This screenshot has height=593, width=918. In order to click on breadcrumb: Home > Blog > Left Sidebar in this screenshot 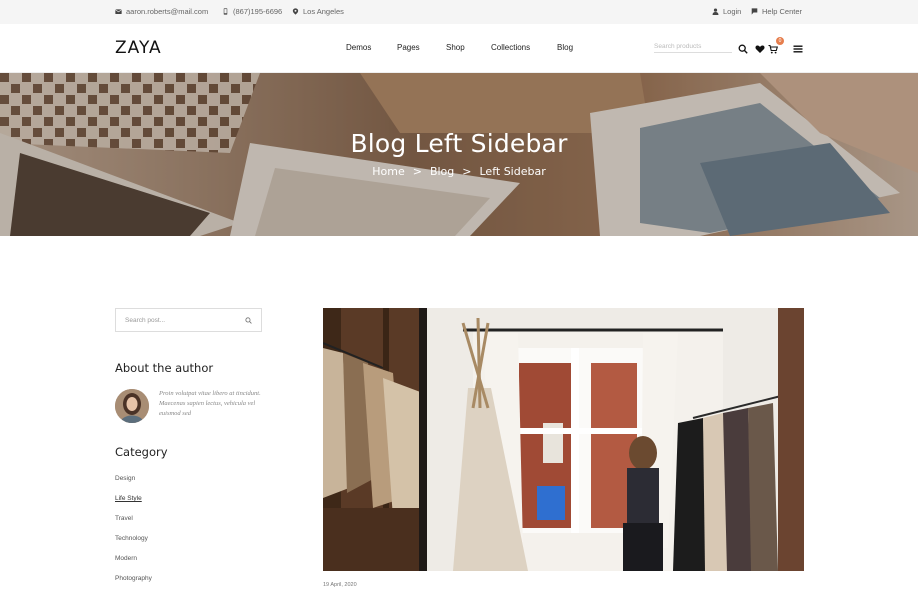, I will do `click(459, 171)`.